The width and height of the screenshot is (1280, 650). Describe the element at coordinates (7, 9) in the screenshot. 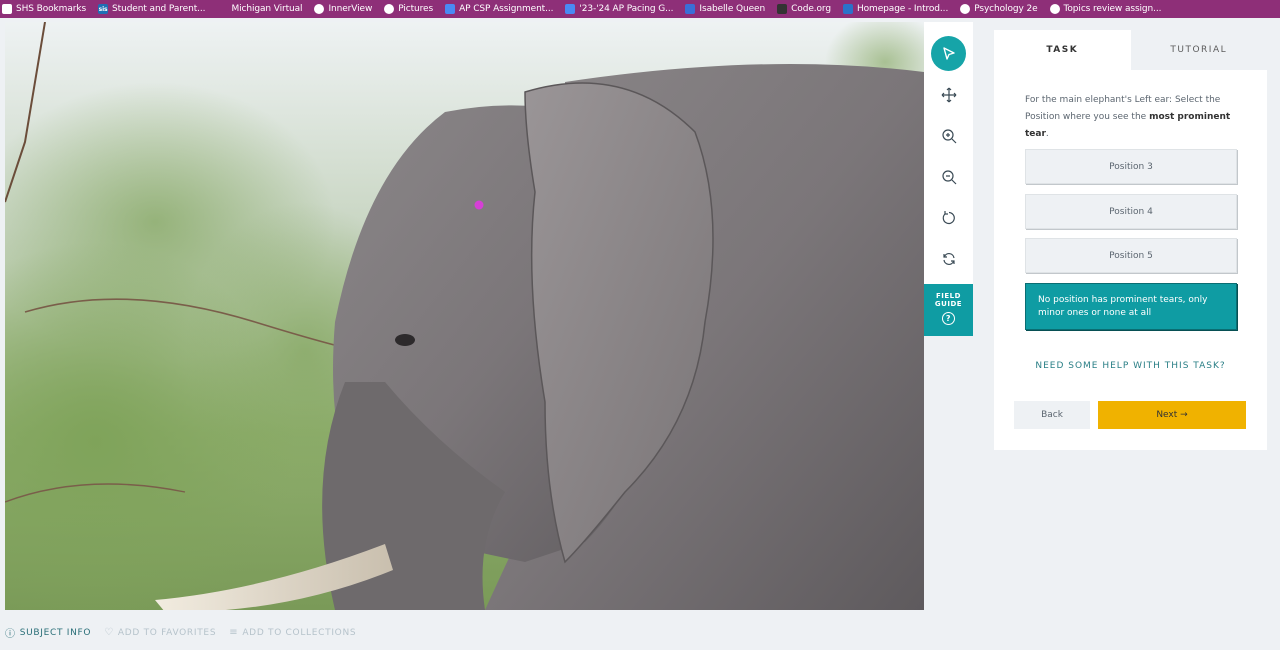

I see `folder-icon` at that location.